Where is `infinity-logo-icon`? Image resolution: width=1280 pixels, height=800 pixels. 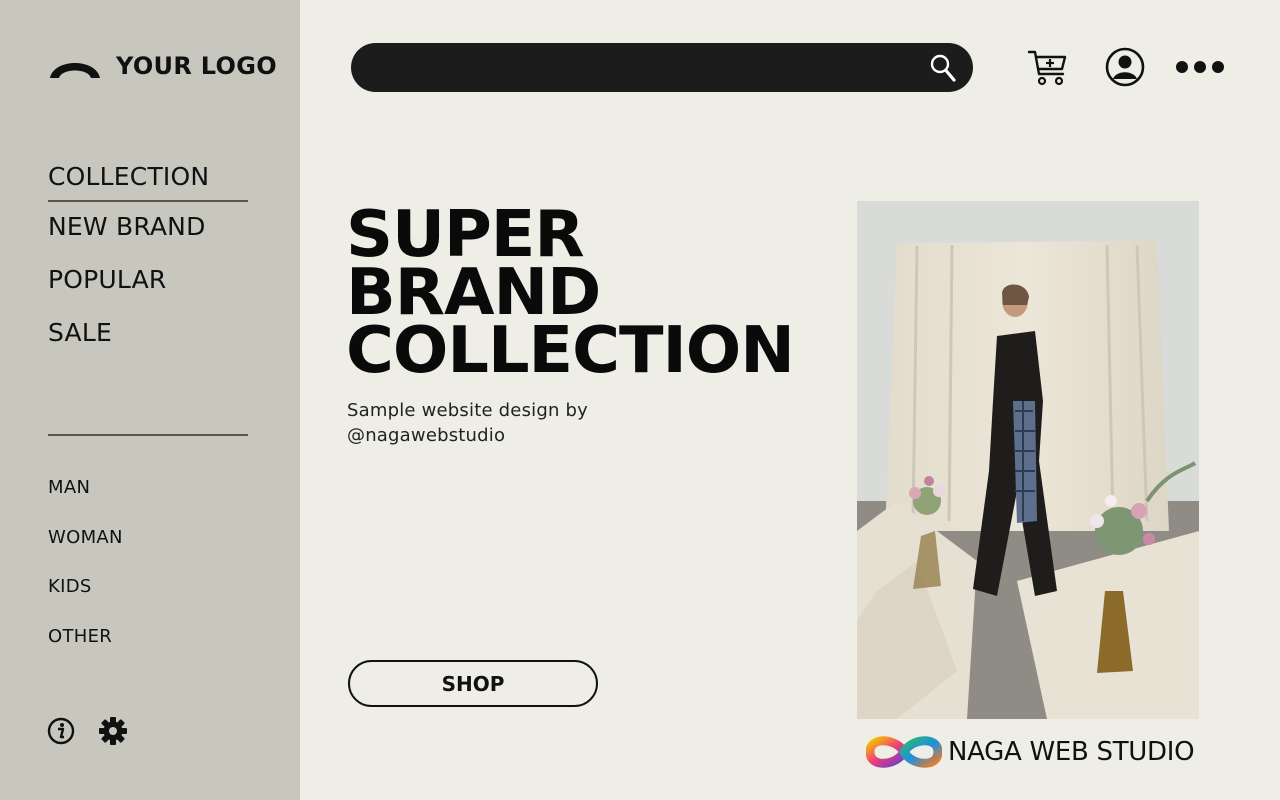
infinity-logo-icon is located at coordinates (904, 752).